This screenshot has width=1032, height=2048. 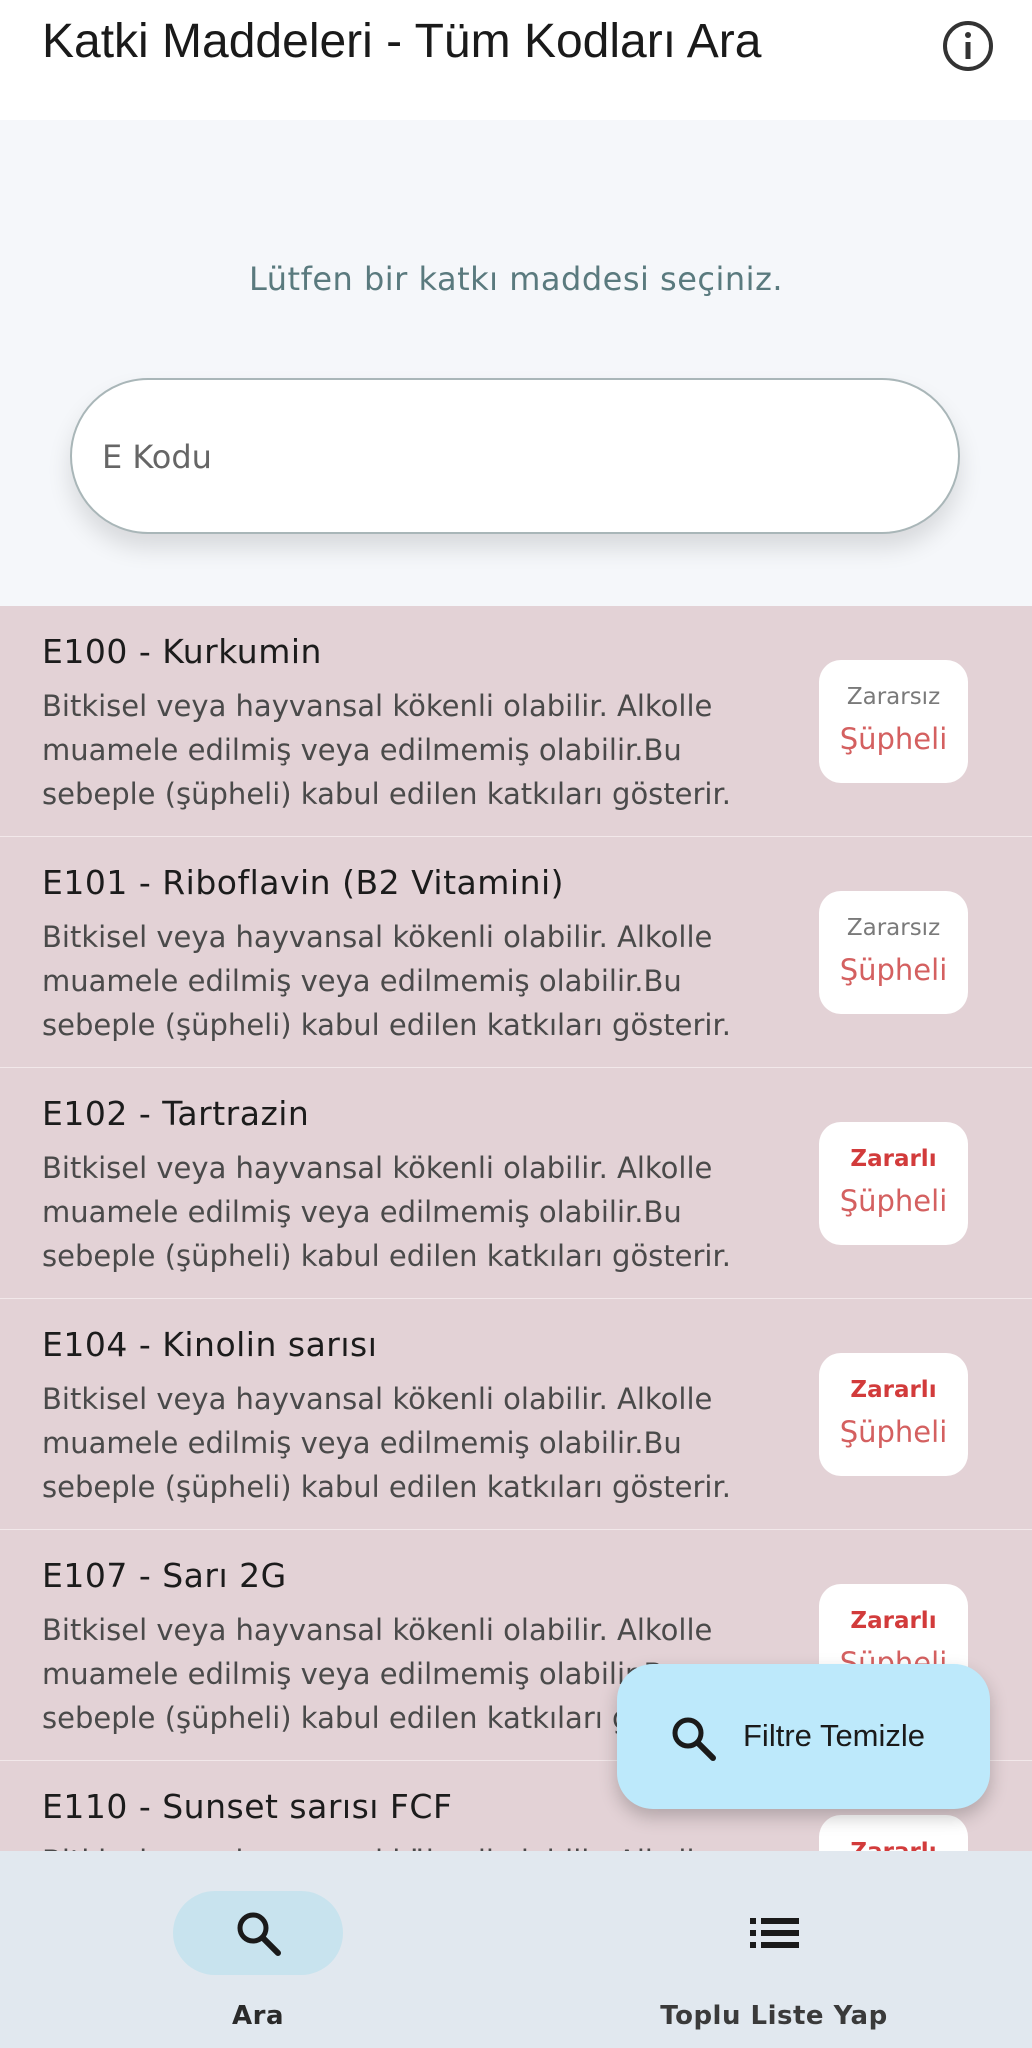 What do you see at coordinates (247, 1806) in the screenshot?
I see `additive-title: E110 - Sunset sarısı FCF` at bounding box center [247, 1806].